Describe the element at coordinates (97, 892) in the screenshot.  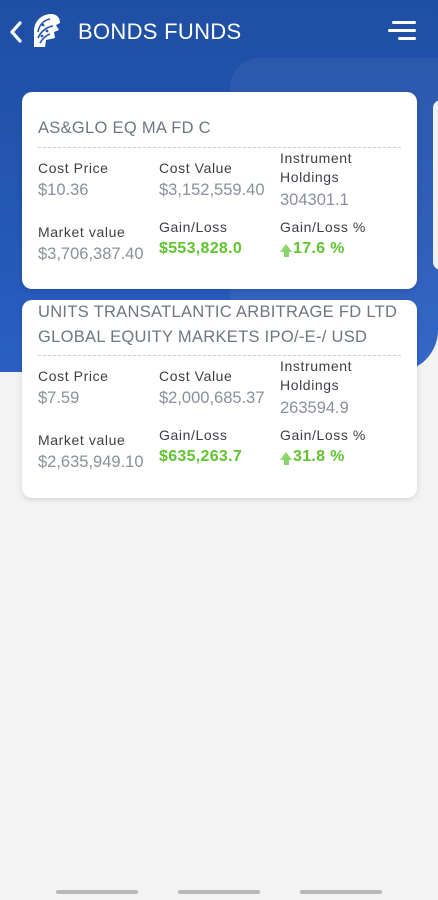
I see `nav-gesture-bar-left` at that location.